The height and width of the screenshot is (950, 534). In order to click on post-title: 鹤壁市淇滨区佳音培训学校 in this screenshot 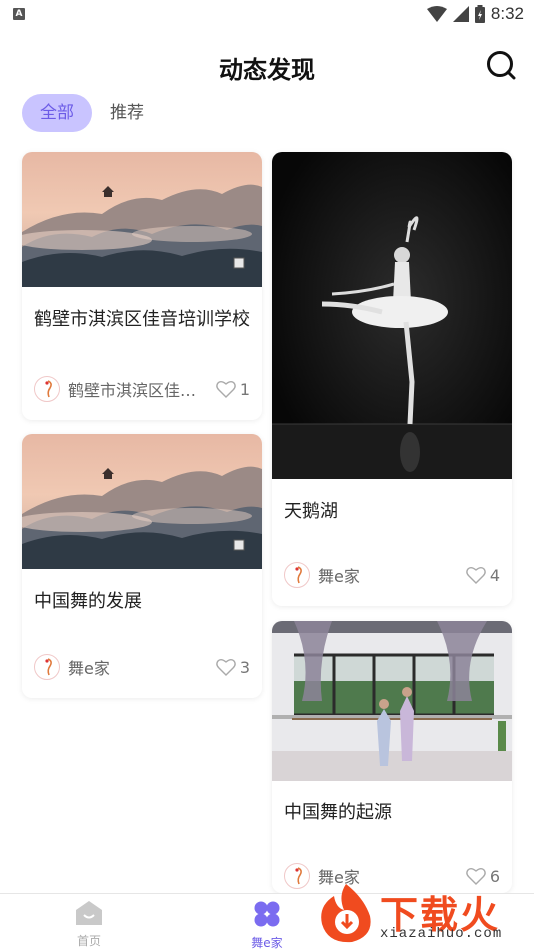, I will do `click(142, 319)`.